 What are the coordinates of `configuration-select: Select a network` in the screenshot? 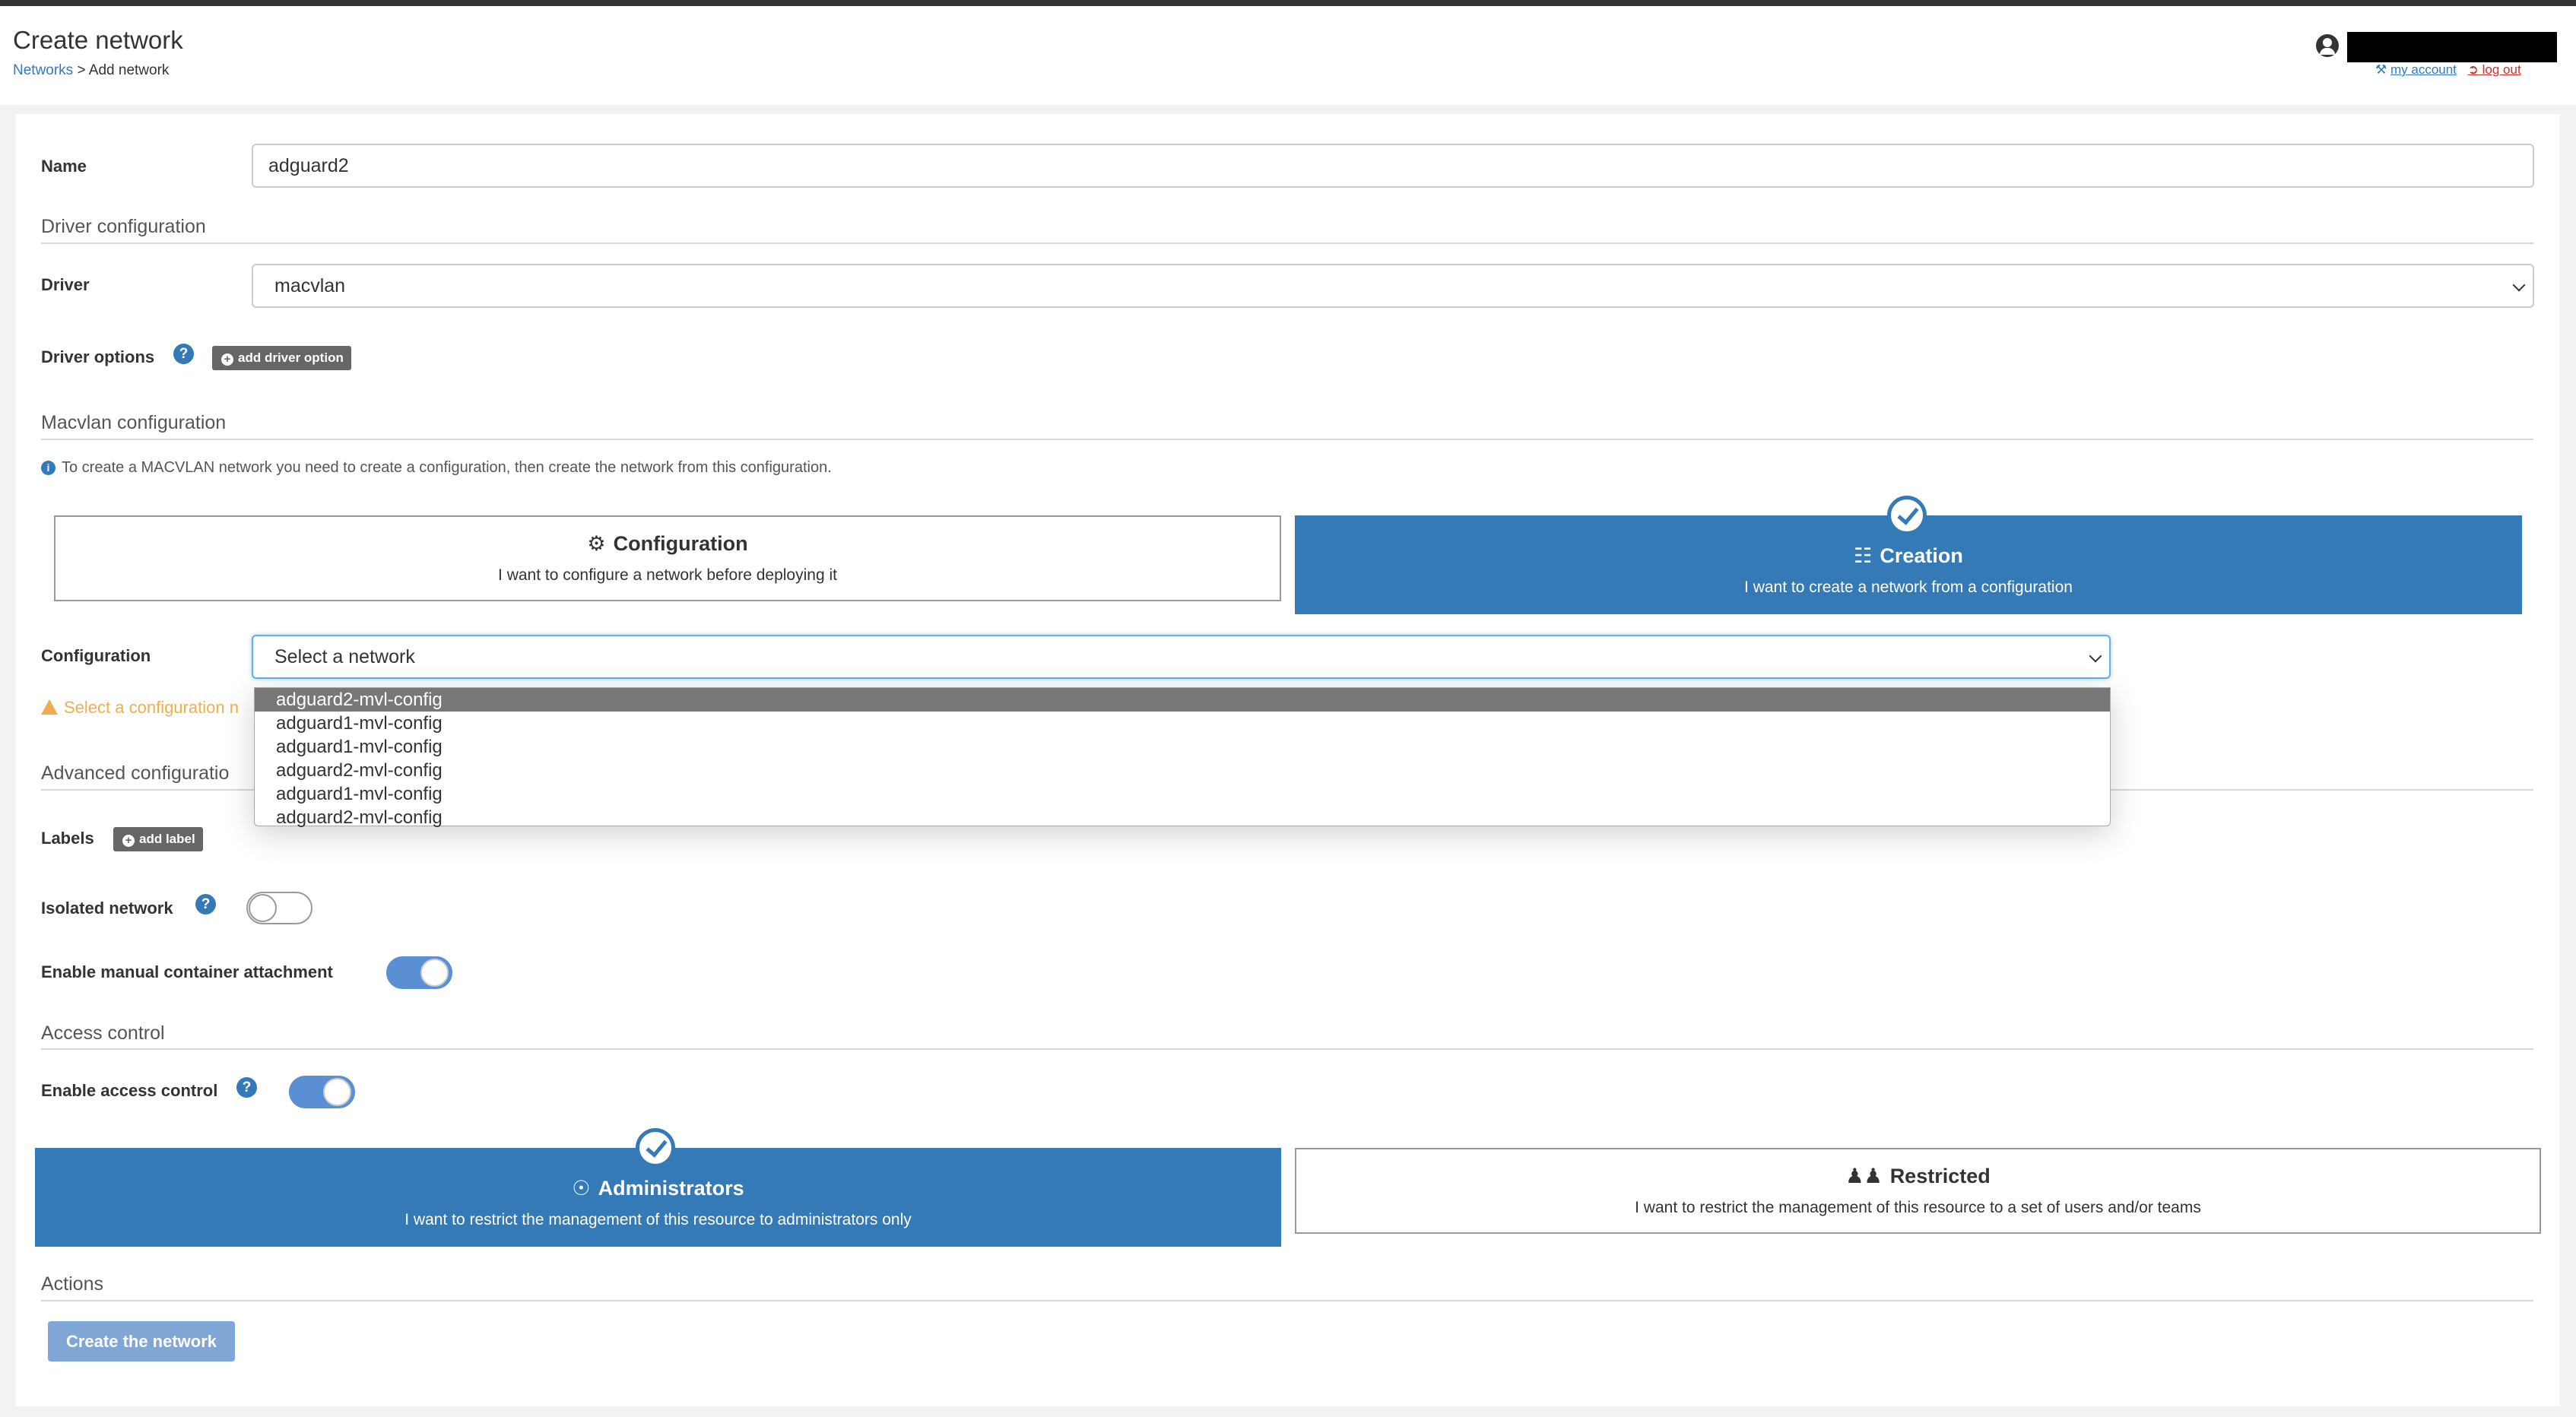 It's located at (1181, 657).